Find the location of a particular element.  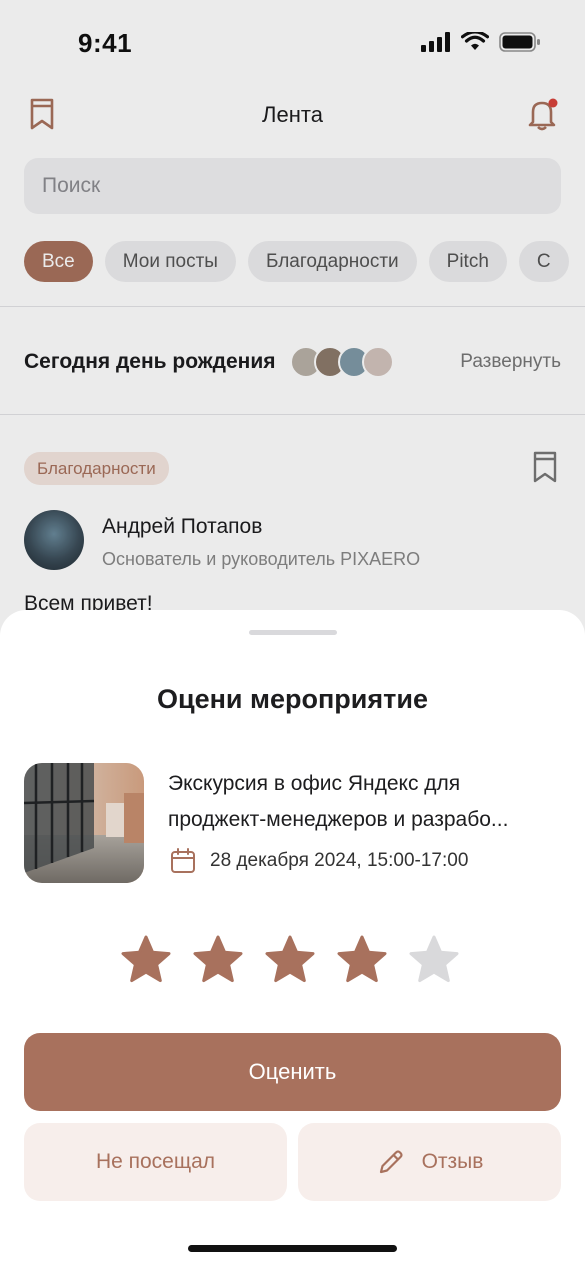

home-indicator is located at coordinates (292, 1248).